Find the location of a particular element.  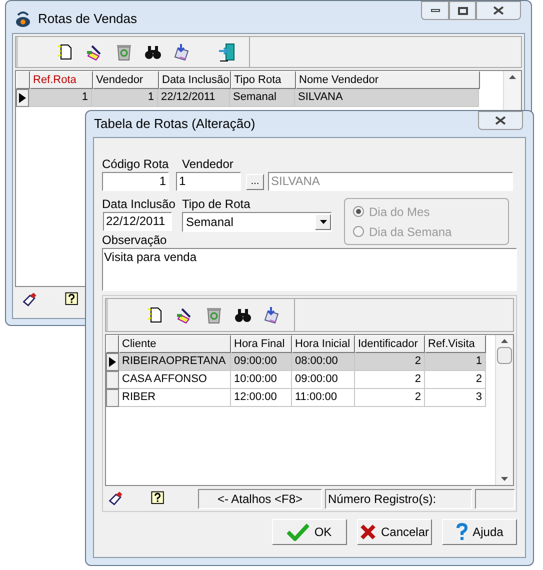

text-area: Visita para venda is located at coordinates (309, 269).